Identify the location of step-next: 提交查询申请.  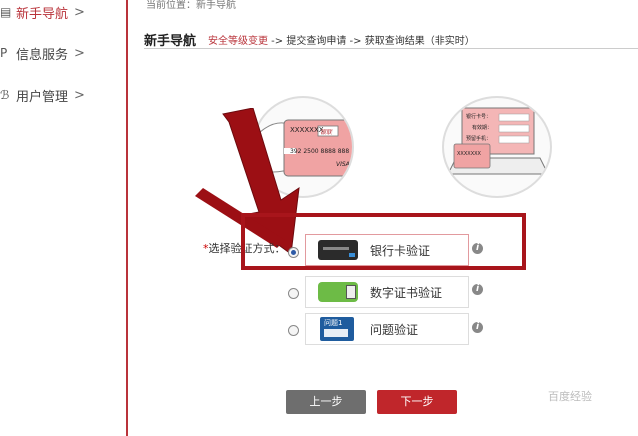
(316, 41).